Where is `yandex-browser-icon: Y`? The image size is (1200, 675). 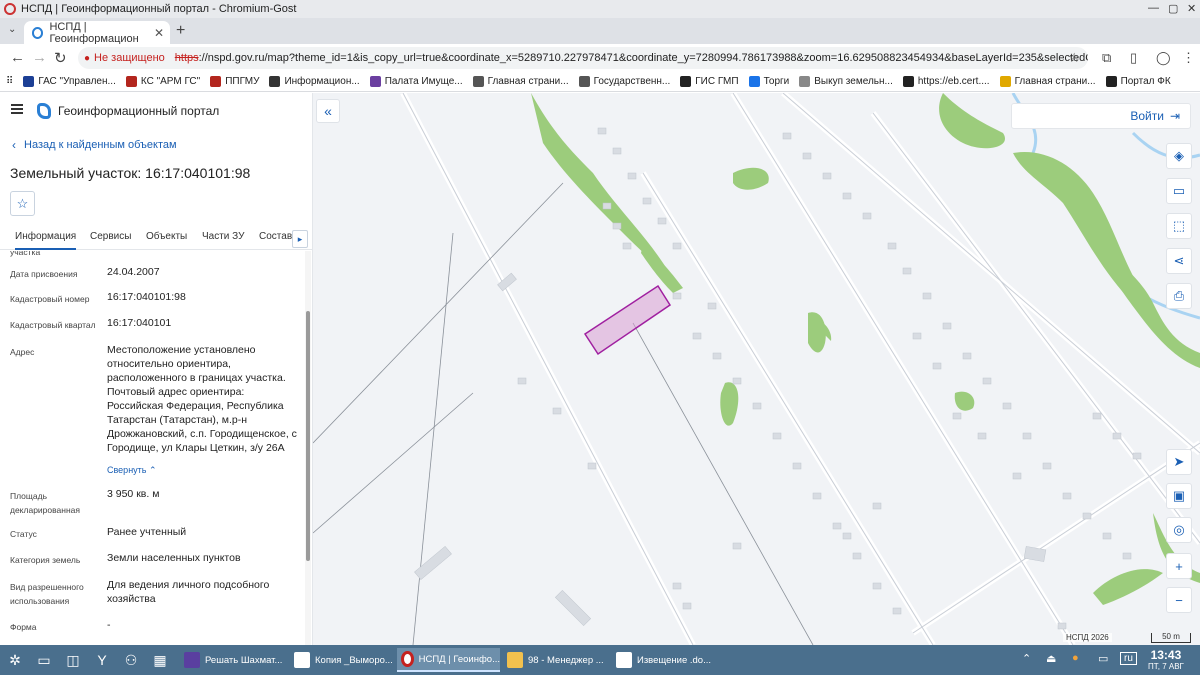 yandex-browser-icon: Y is located at coordinates (102, 660).